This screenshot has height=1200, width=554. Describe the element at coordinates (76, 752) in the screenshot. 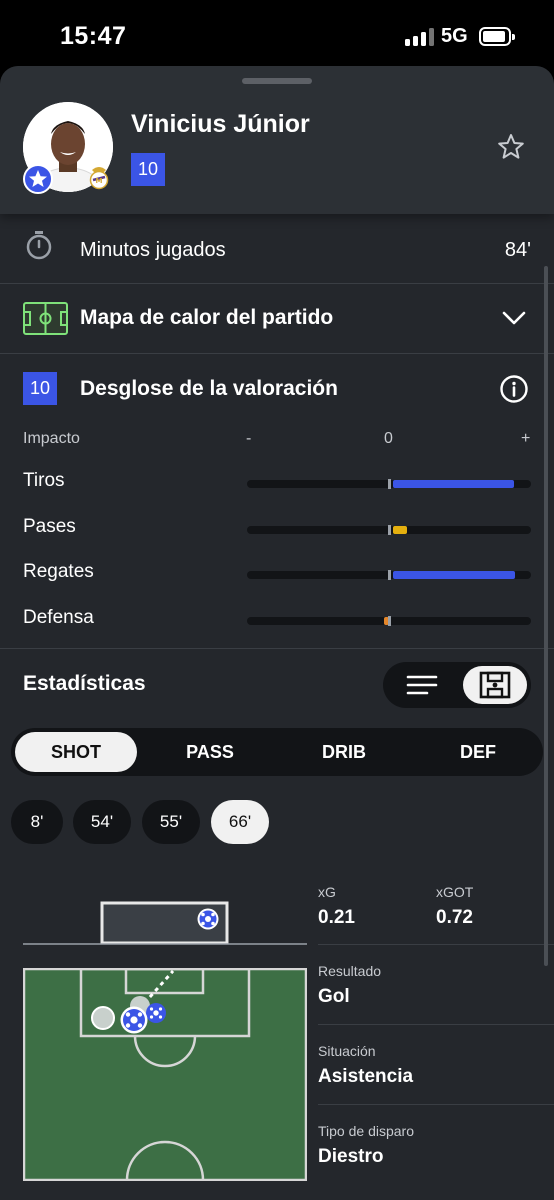

I see `tab-shot: SHOT` at that location.